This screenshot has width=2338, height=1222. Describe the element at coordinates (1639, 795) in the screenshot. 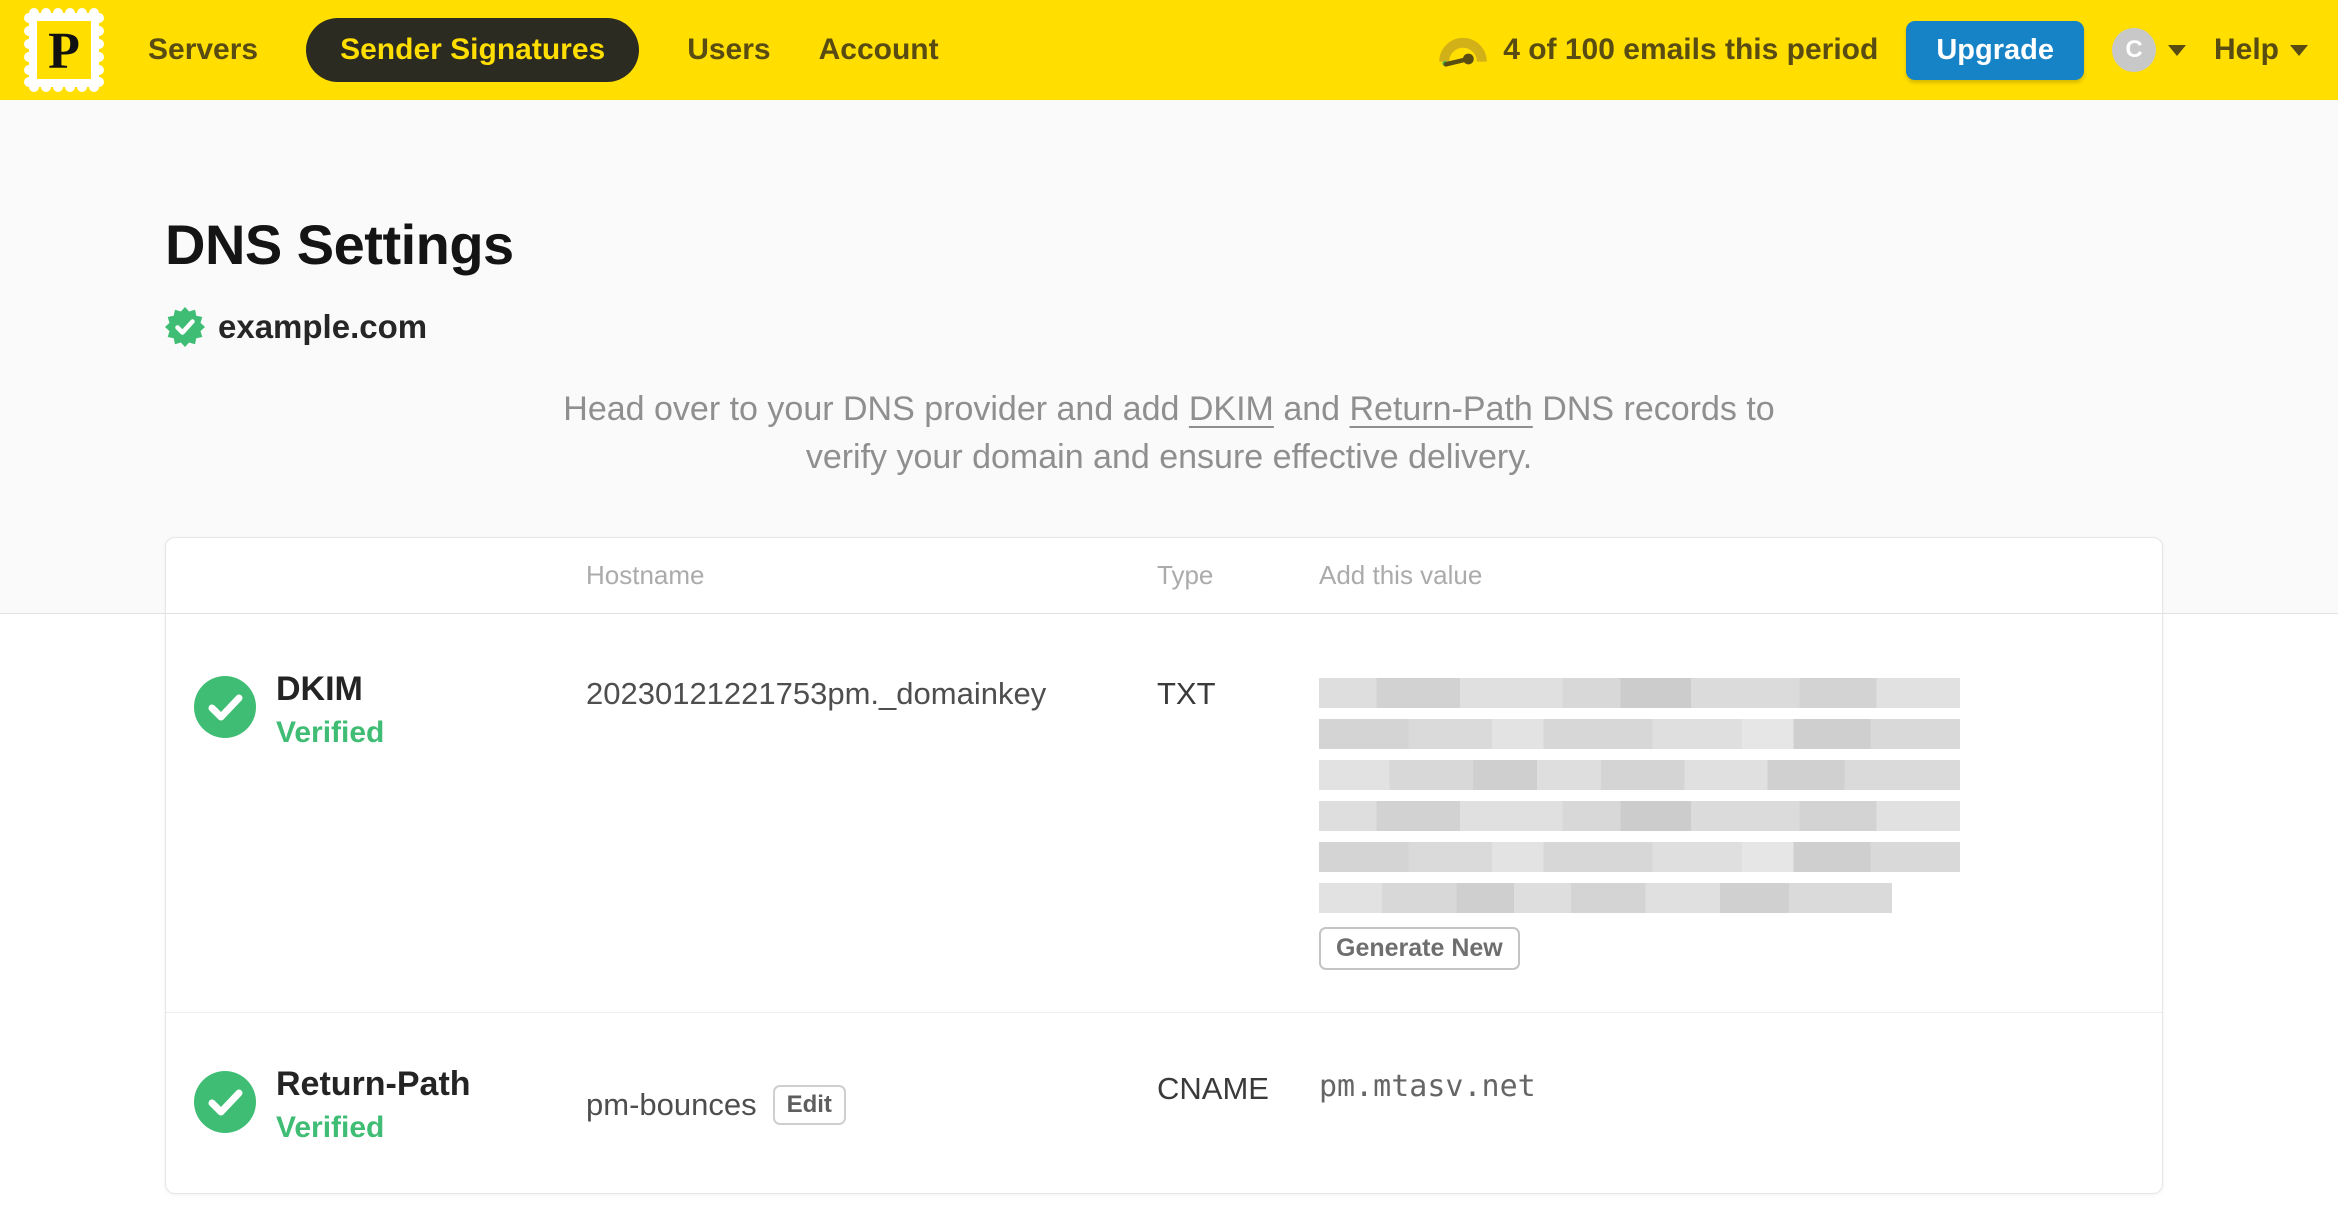

I see `redacted-dkim-value` at that location.